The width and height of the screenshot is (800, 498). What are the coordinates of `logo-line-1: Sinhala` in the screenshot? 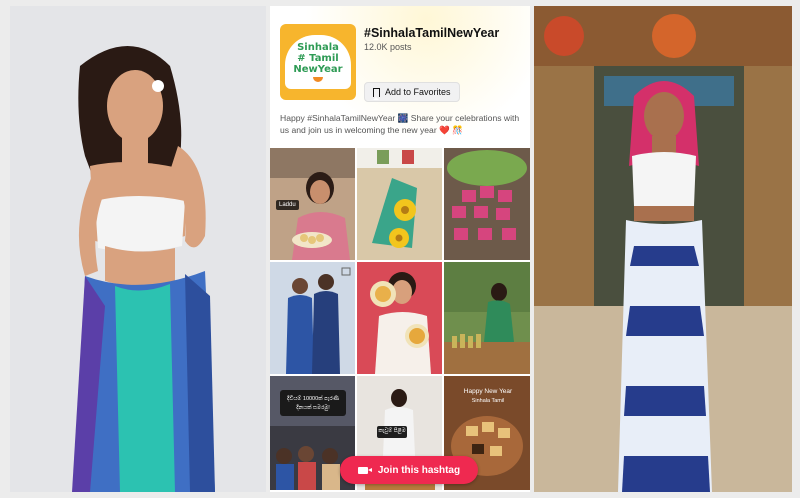 It's located at (318, 47).